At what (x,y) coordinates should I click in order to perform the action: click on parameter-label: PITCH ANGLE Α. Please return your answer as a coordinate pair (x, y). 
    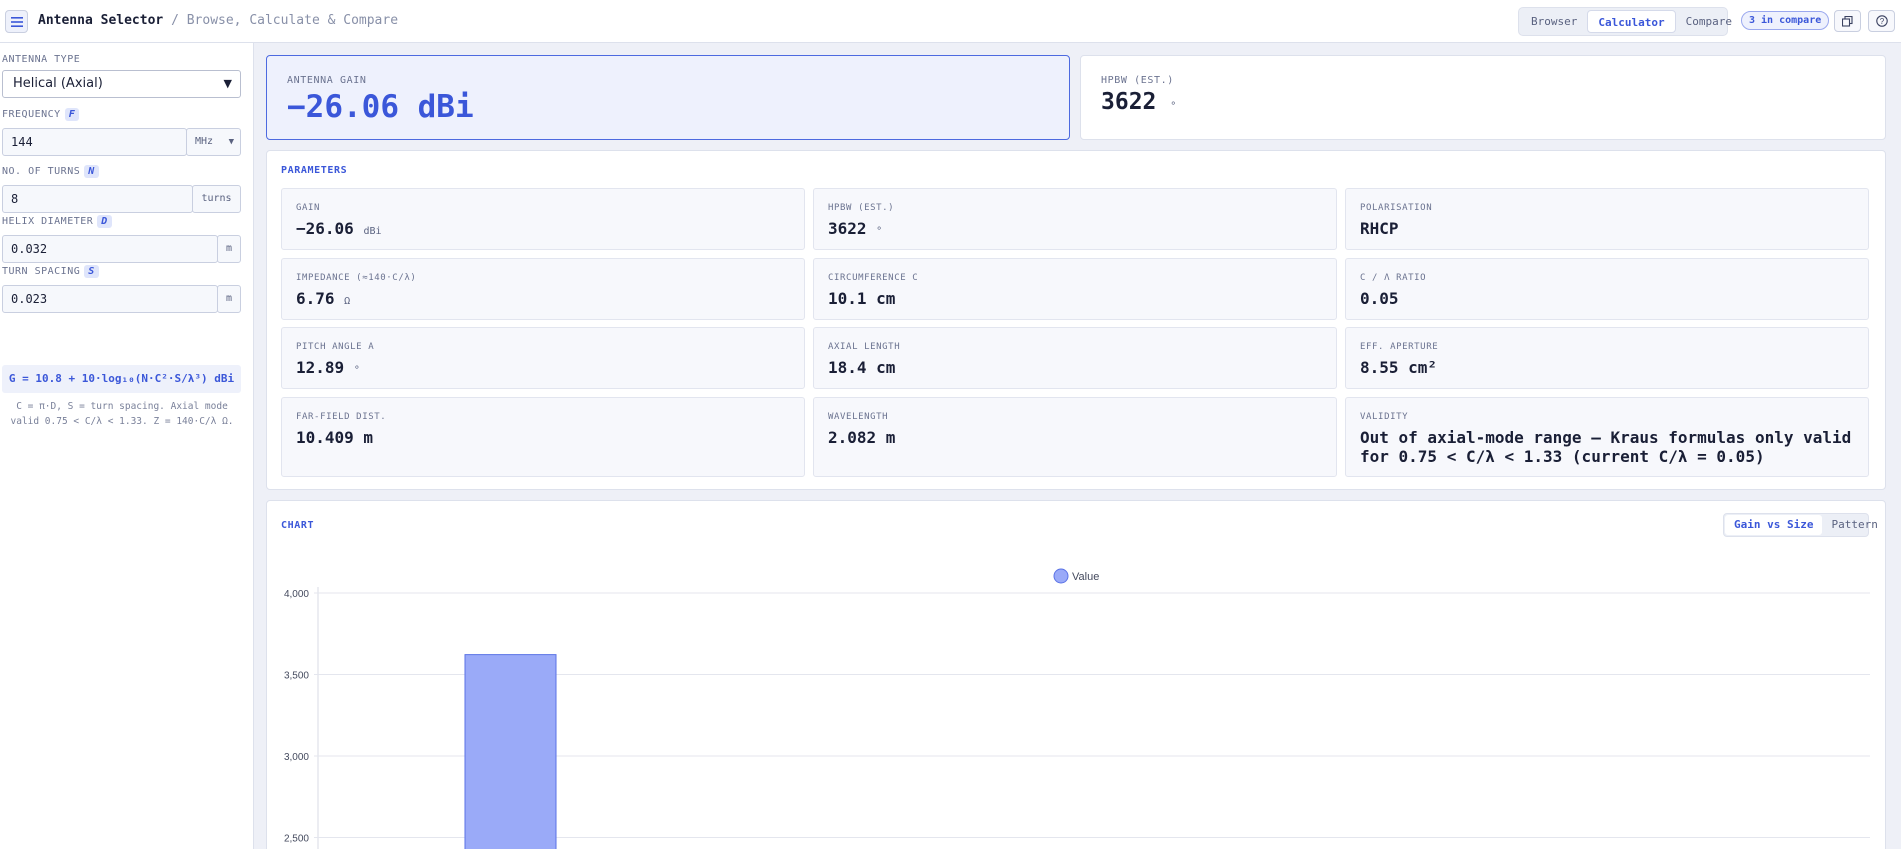
    Looking at the image, I should click on (335, 347).